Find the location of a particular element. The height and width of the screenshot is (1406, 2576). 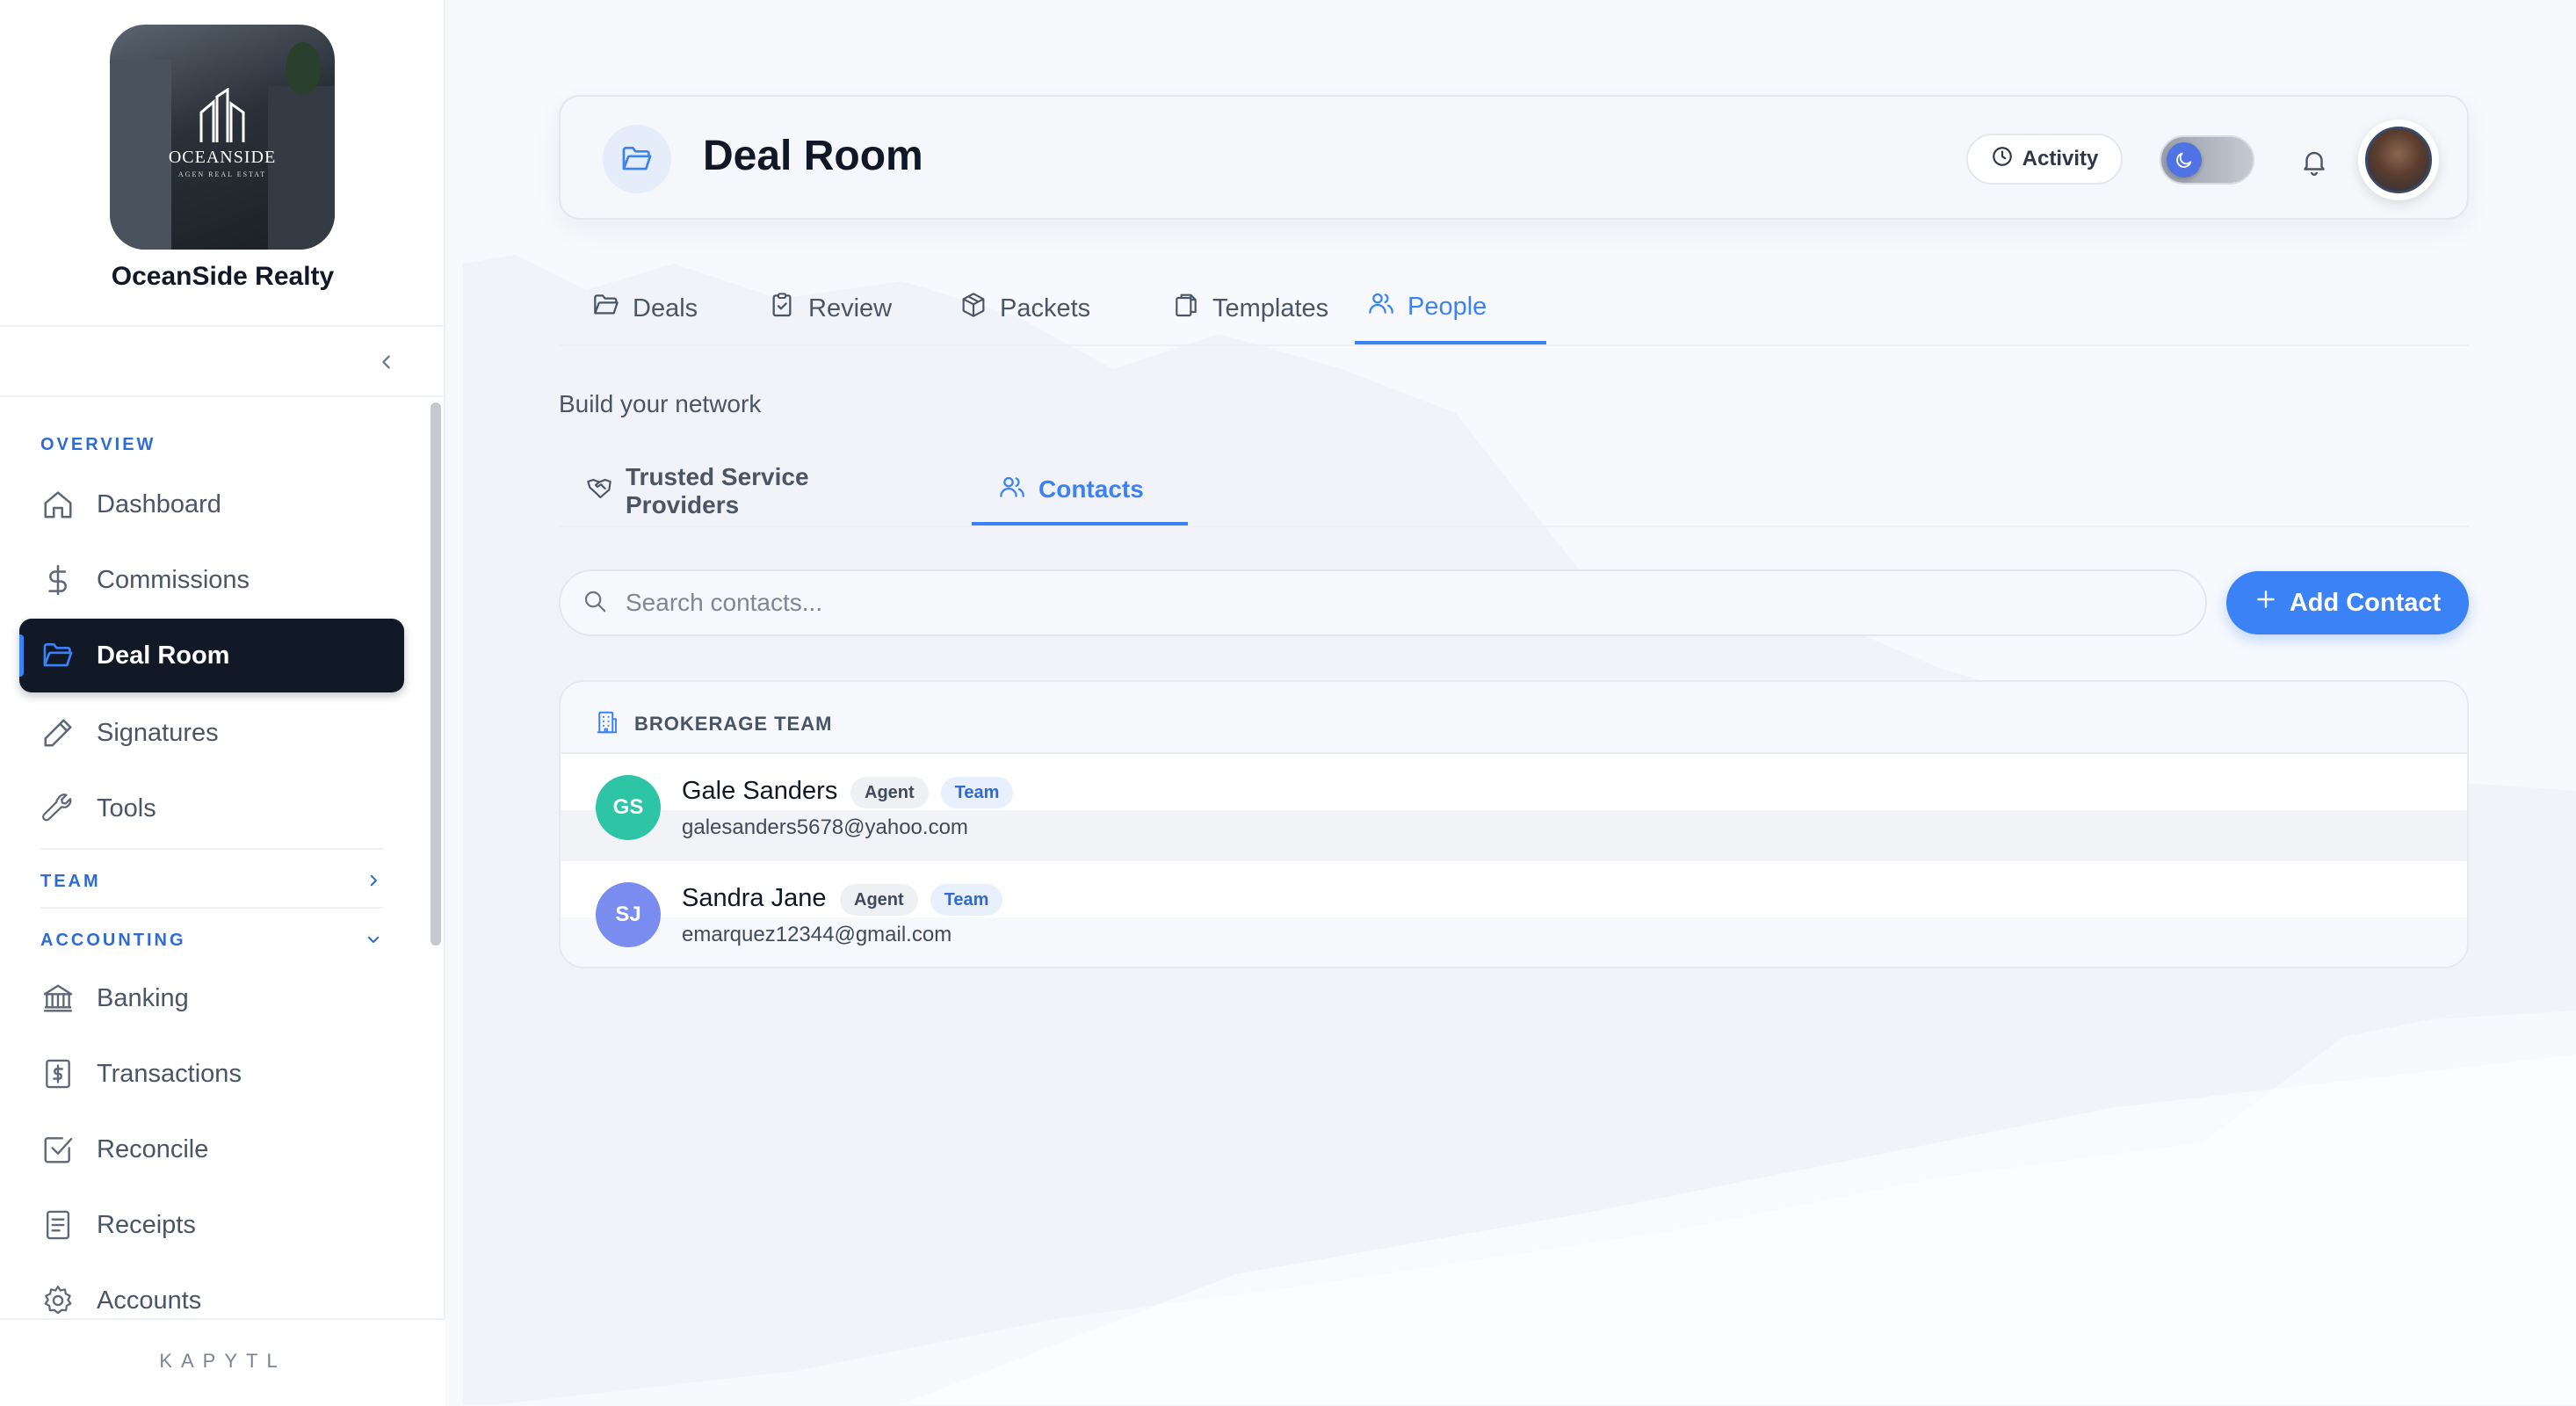

gear-icon is located at coordinates (58, 1298).